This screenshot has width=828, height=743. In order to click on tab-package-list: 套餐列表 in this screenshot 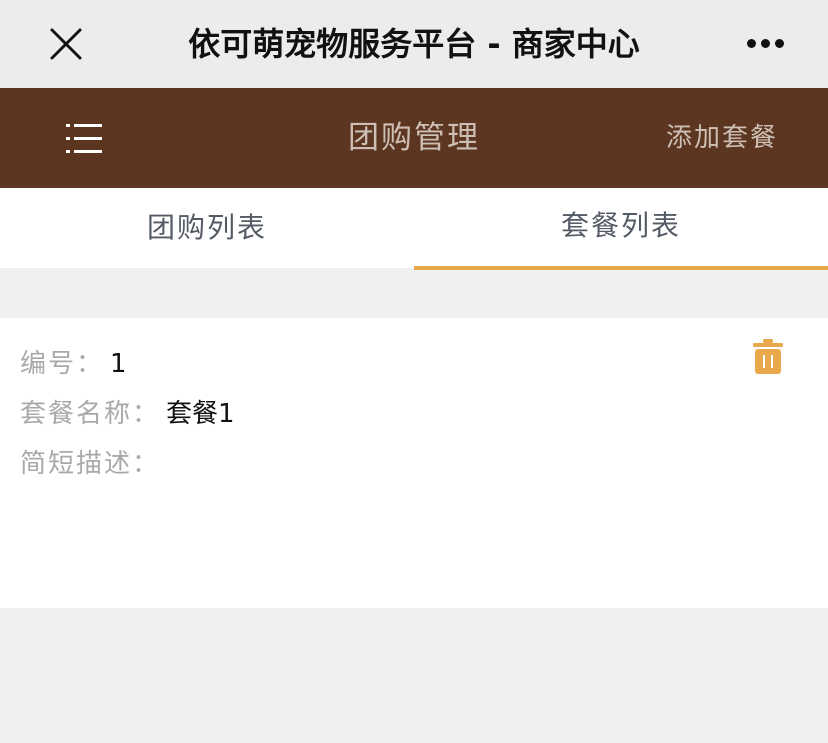, I will do `click(621, 229)`.